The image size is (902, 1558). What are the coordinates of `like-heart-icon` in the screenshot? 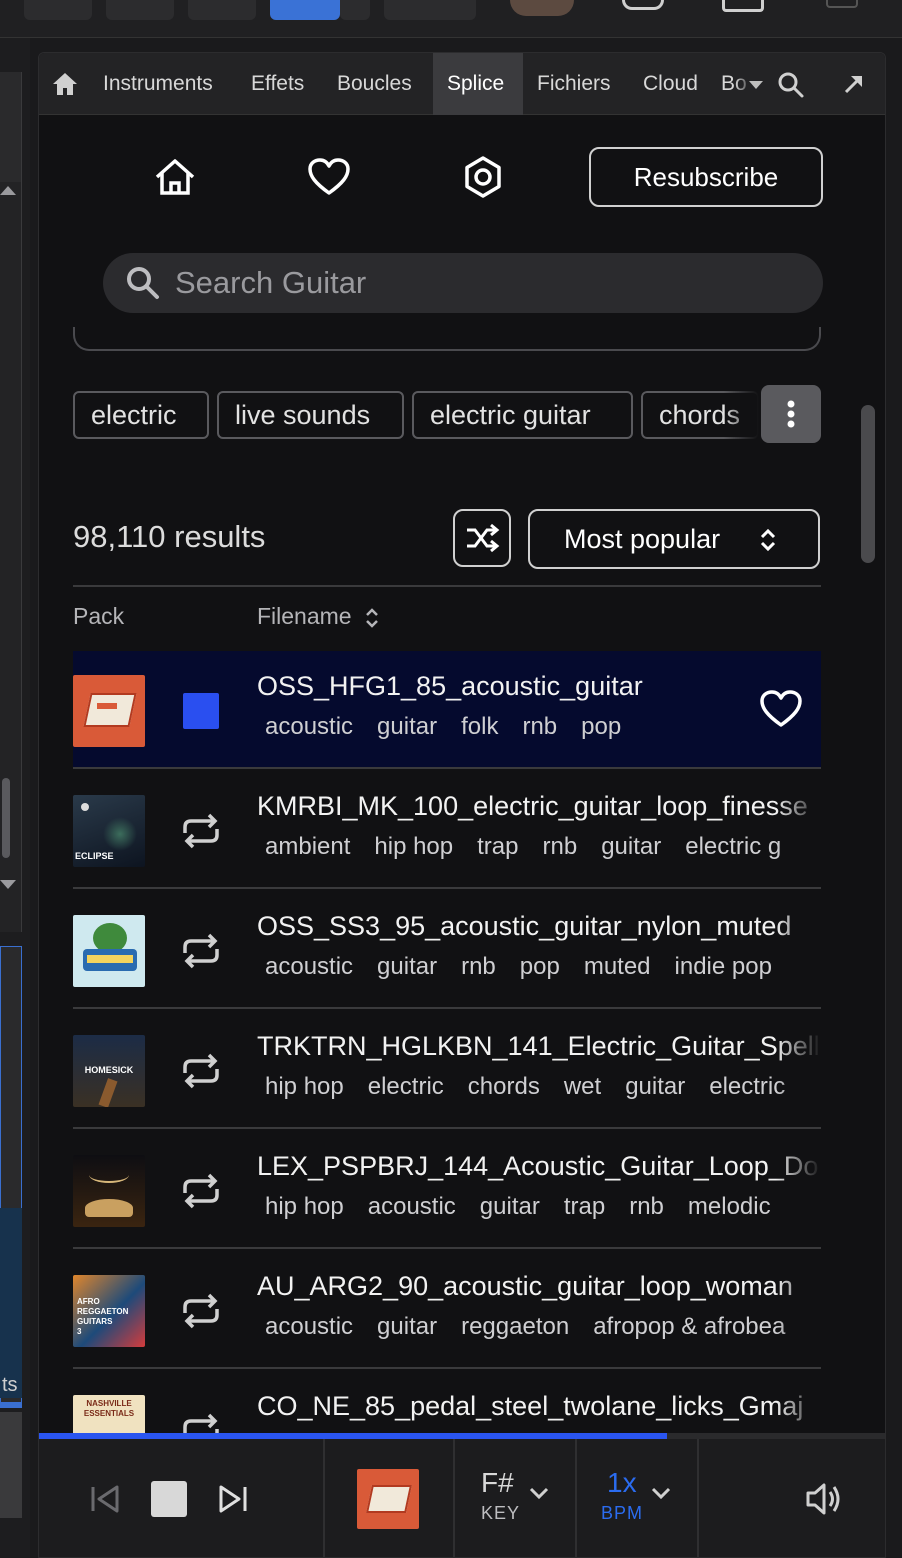 It's located at (781, 709).